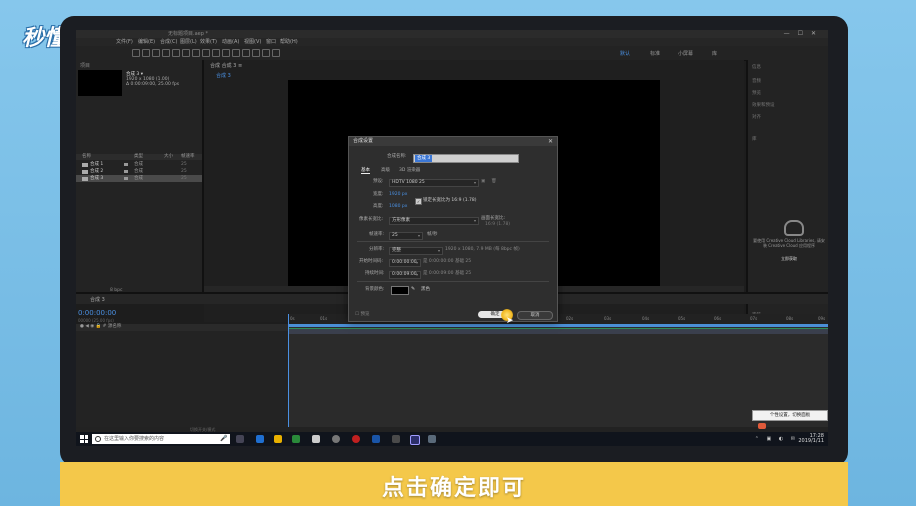 The height and width of the screenshot is (506, 916). Describe the element at coordinates (288, 370) in the screenshot. I see `playhead` at that location.